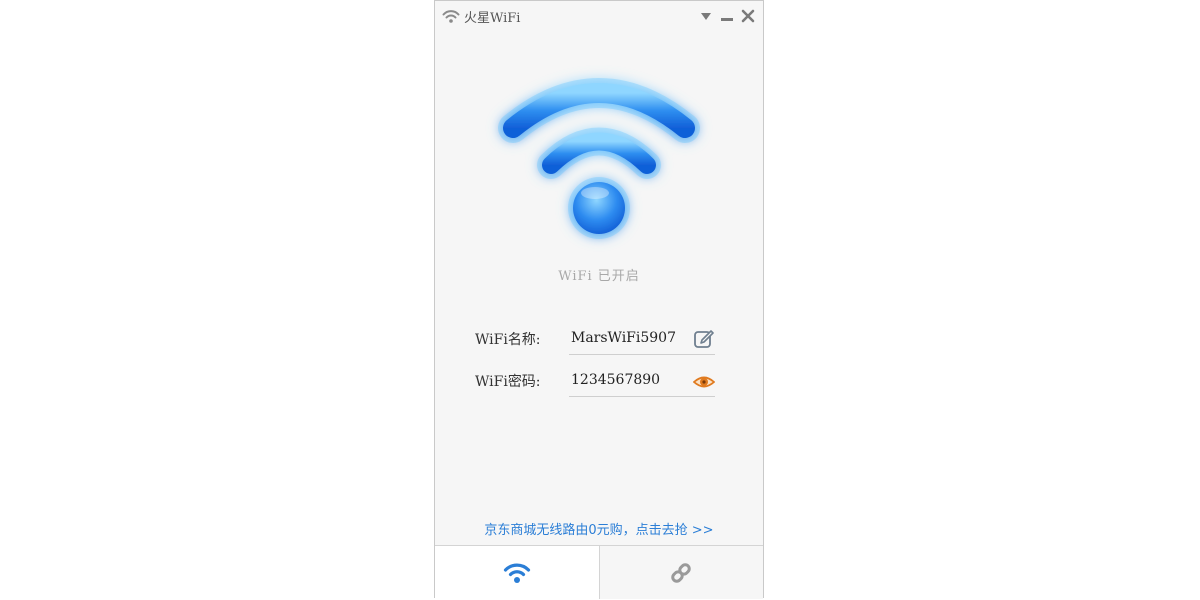 The image size is (1200, 600). What do you see at coordinates (704, 340) in the screenshot?
I see `edit-icon` at bounding box center [704, 340].